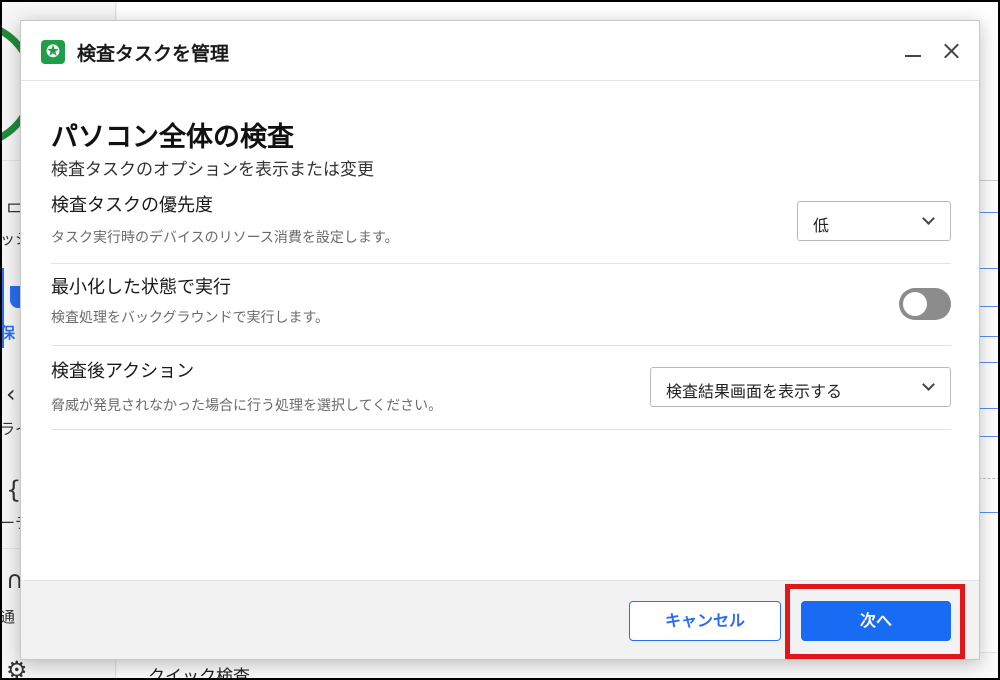 Image resolution: width=1000 pixels, height=680 pixels. Describe the element at coordinates (141, 287) in the screenshot. I see `run-minimized-label: 最小化した状態で実行` at that location.